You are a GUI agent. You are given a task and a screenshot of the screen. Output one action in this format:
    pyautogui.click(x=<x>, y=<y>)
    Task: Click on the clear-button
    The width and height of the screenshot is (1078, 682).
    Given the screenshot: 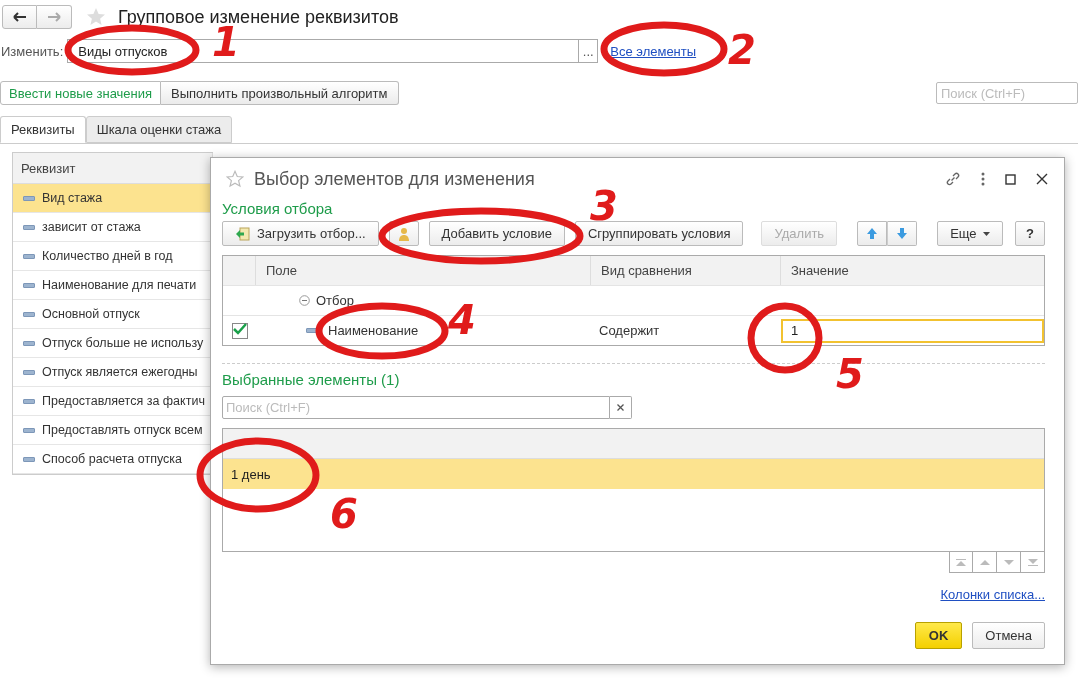 What is the action you would take?
    pyautogui.click(x=621, y=407)
    